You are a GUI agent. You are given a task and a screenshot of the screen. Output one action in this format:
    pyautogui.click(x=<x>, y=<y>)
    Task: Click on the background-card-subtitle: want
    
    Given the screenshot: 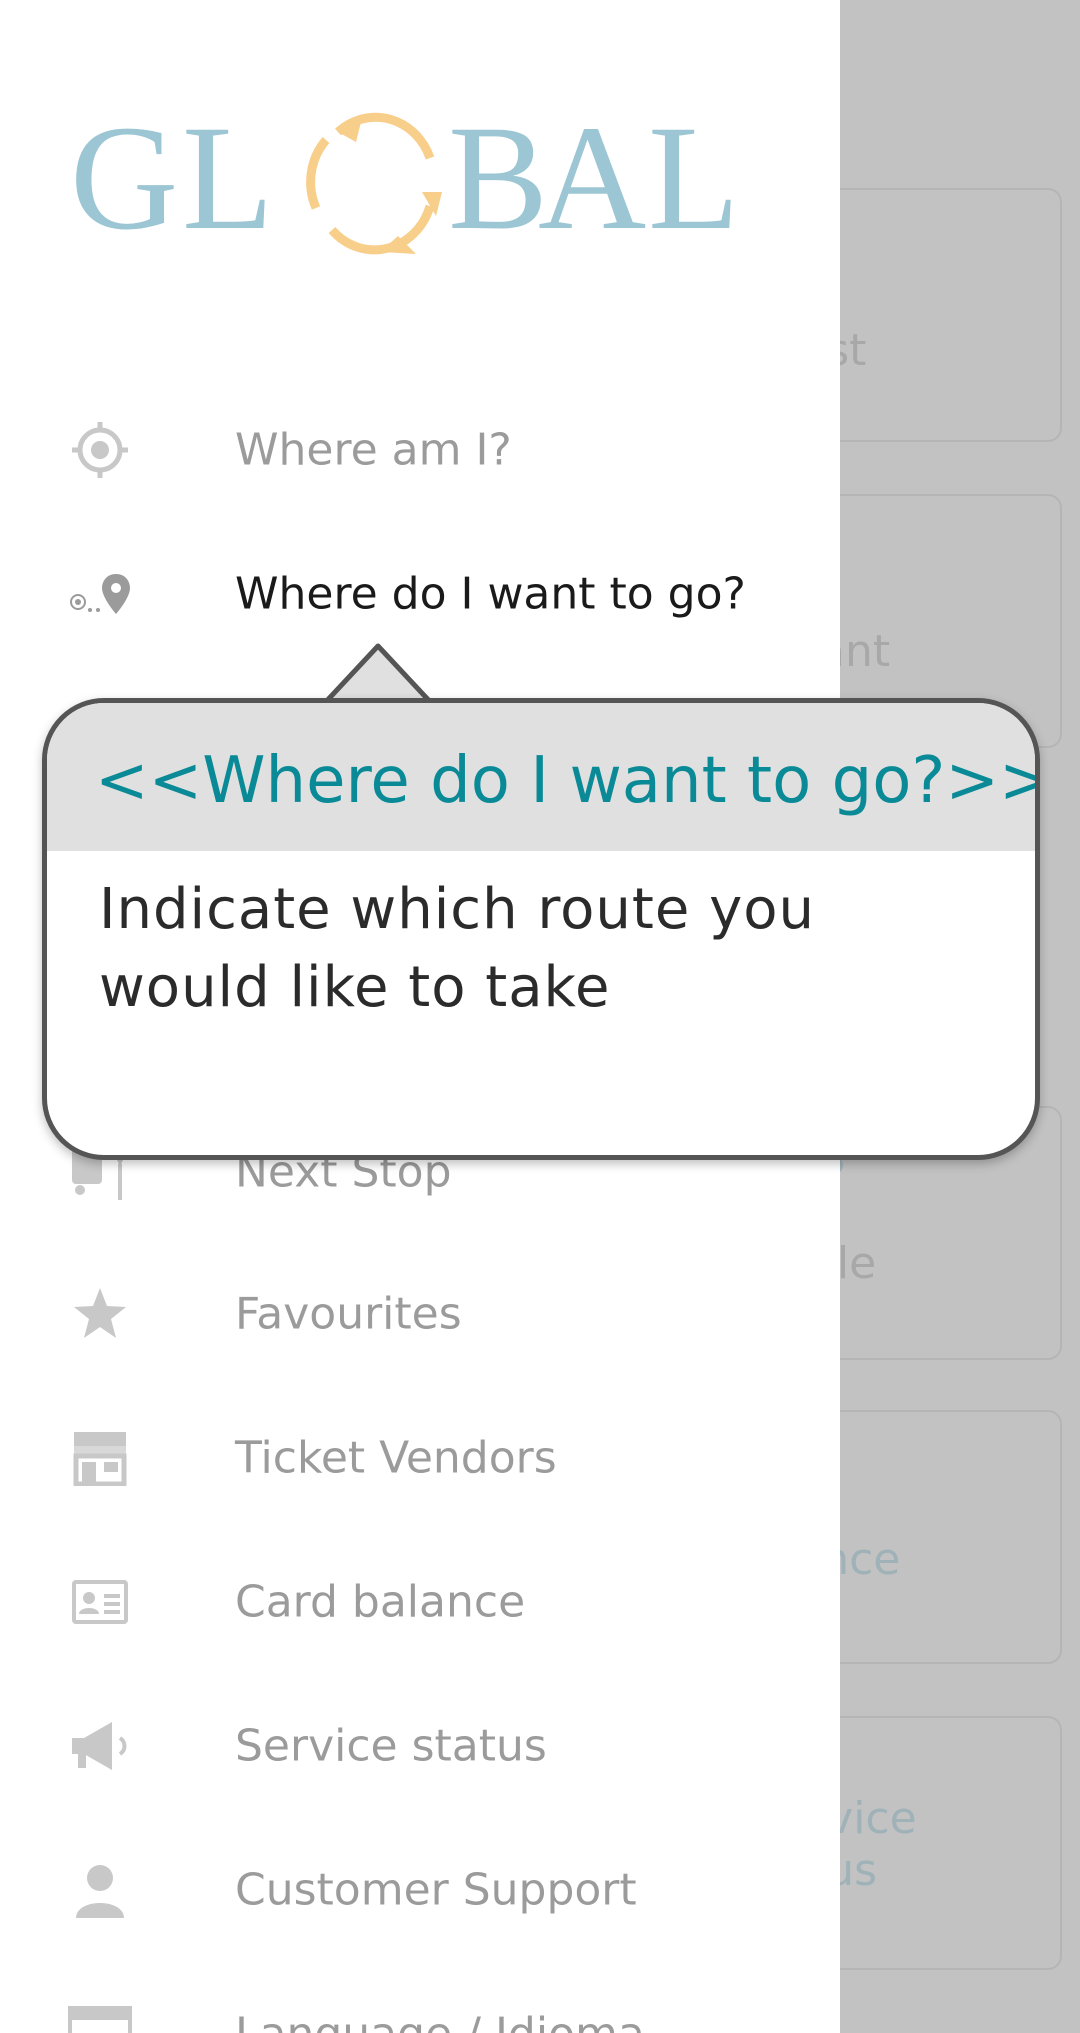 What is the action you would take?
    pyautogui.click(x=865, y=651)
    